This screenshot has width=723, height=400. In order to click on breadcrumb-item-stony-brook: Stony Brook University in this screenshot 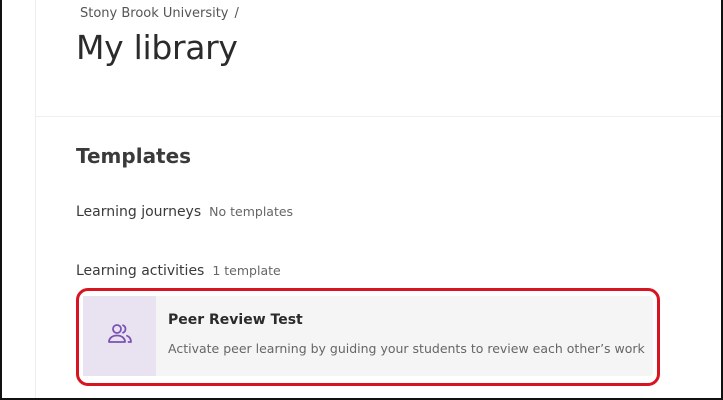, I will do `click(154, 13)`.